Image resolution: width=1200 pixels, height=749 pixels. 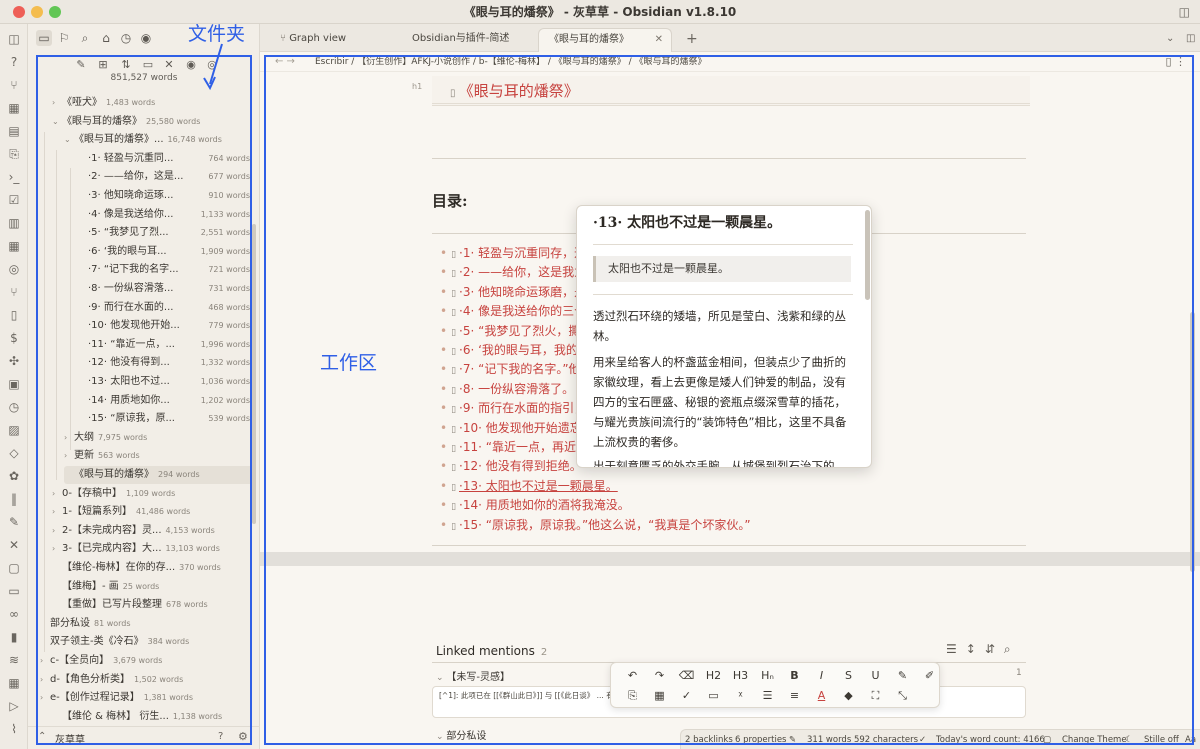 I want to click on folder-item: › 《哑犬》 1,483 words, so click(x=154, y=103).